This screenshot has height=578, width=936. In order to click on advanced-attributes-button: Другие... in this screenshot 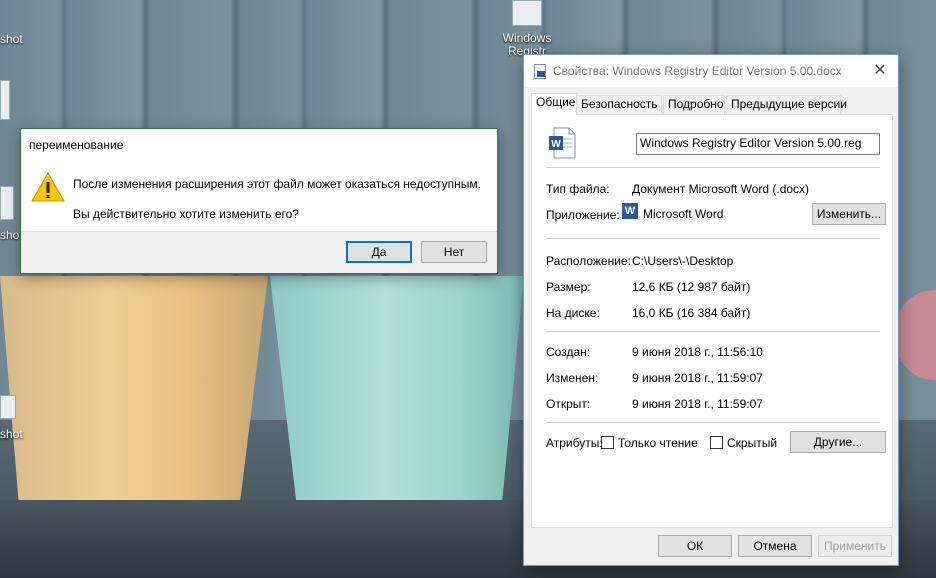, I will do `click(838, 442)`.